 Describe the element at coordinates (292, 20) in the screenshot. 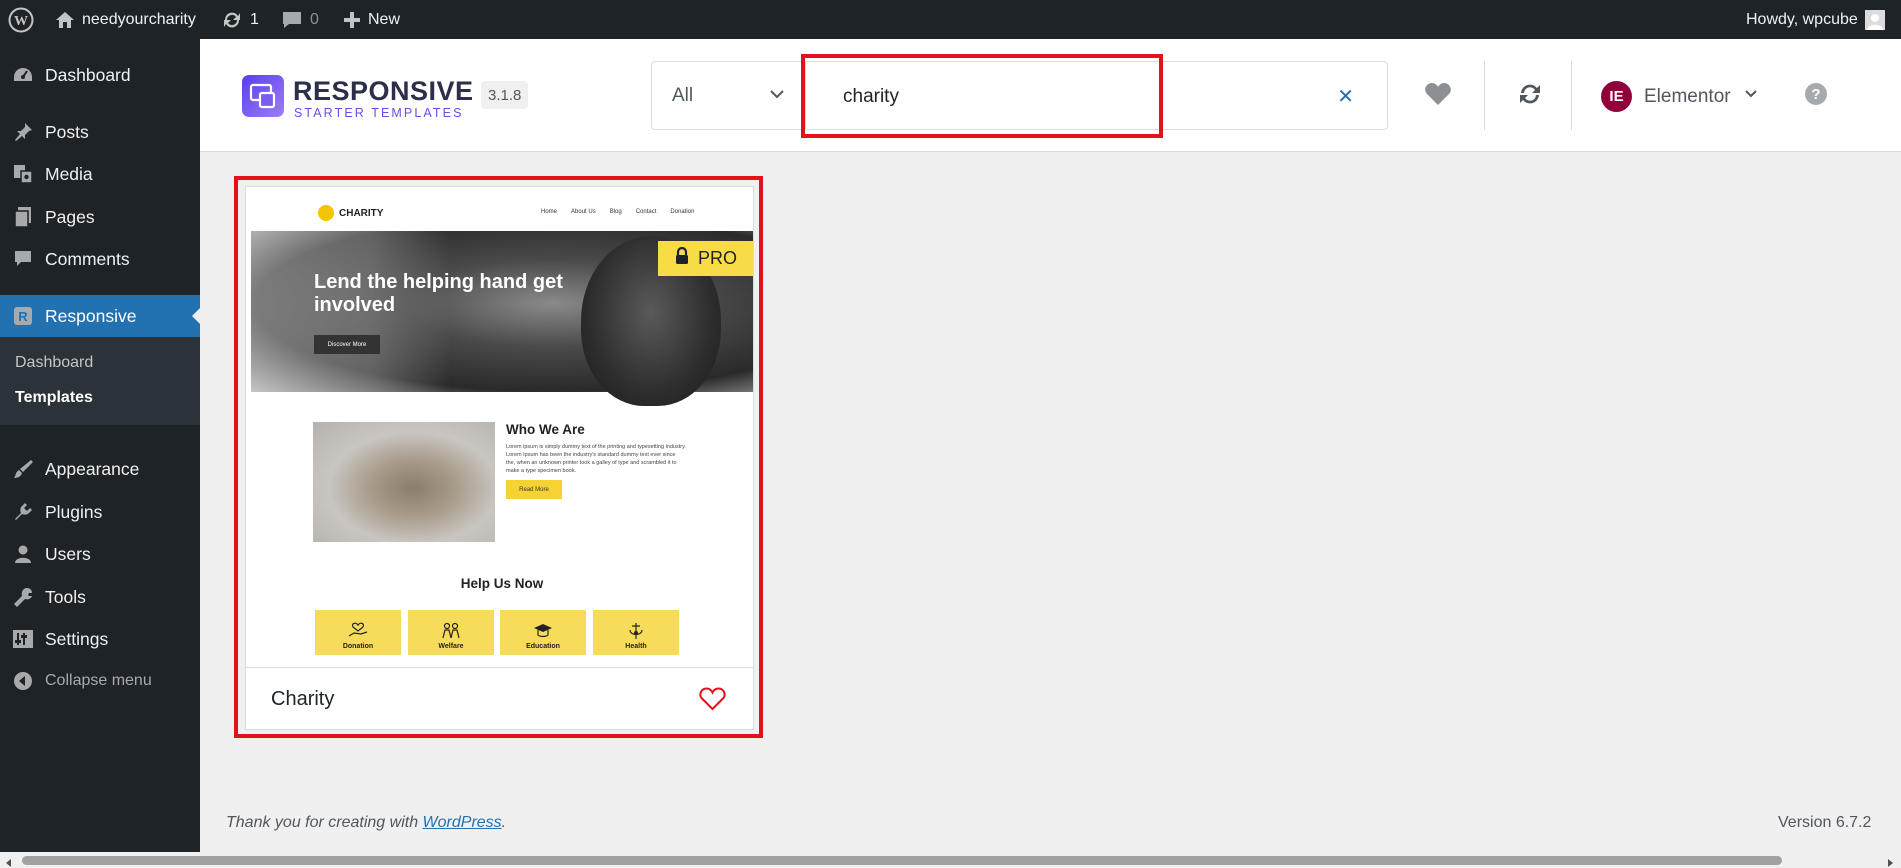

I see `comment-bubble-icon` at that location.